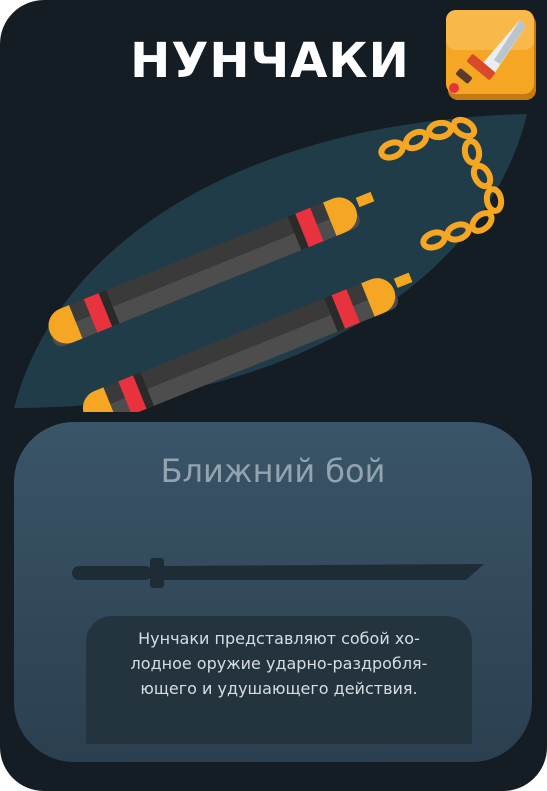 The image size is (547, 791). Describe the element at coordinates (279, 688) in the screenshot. I see `description-line: ющего и удушающего действия.` at that location.